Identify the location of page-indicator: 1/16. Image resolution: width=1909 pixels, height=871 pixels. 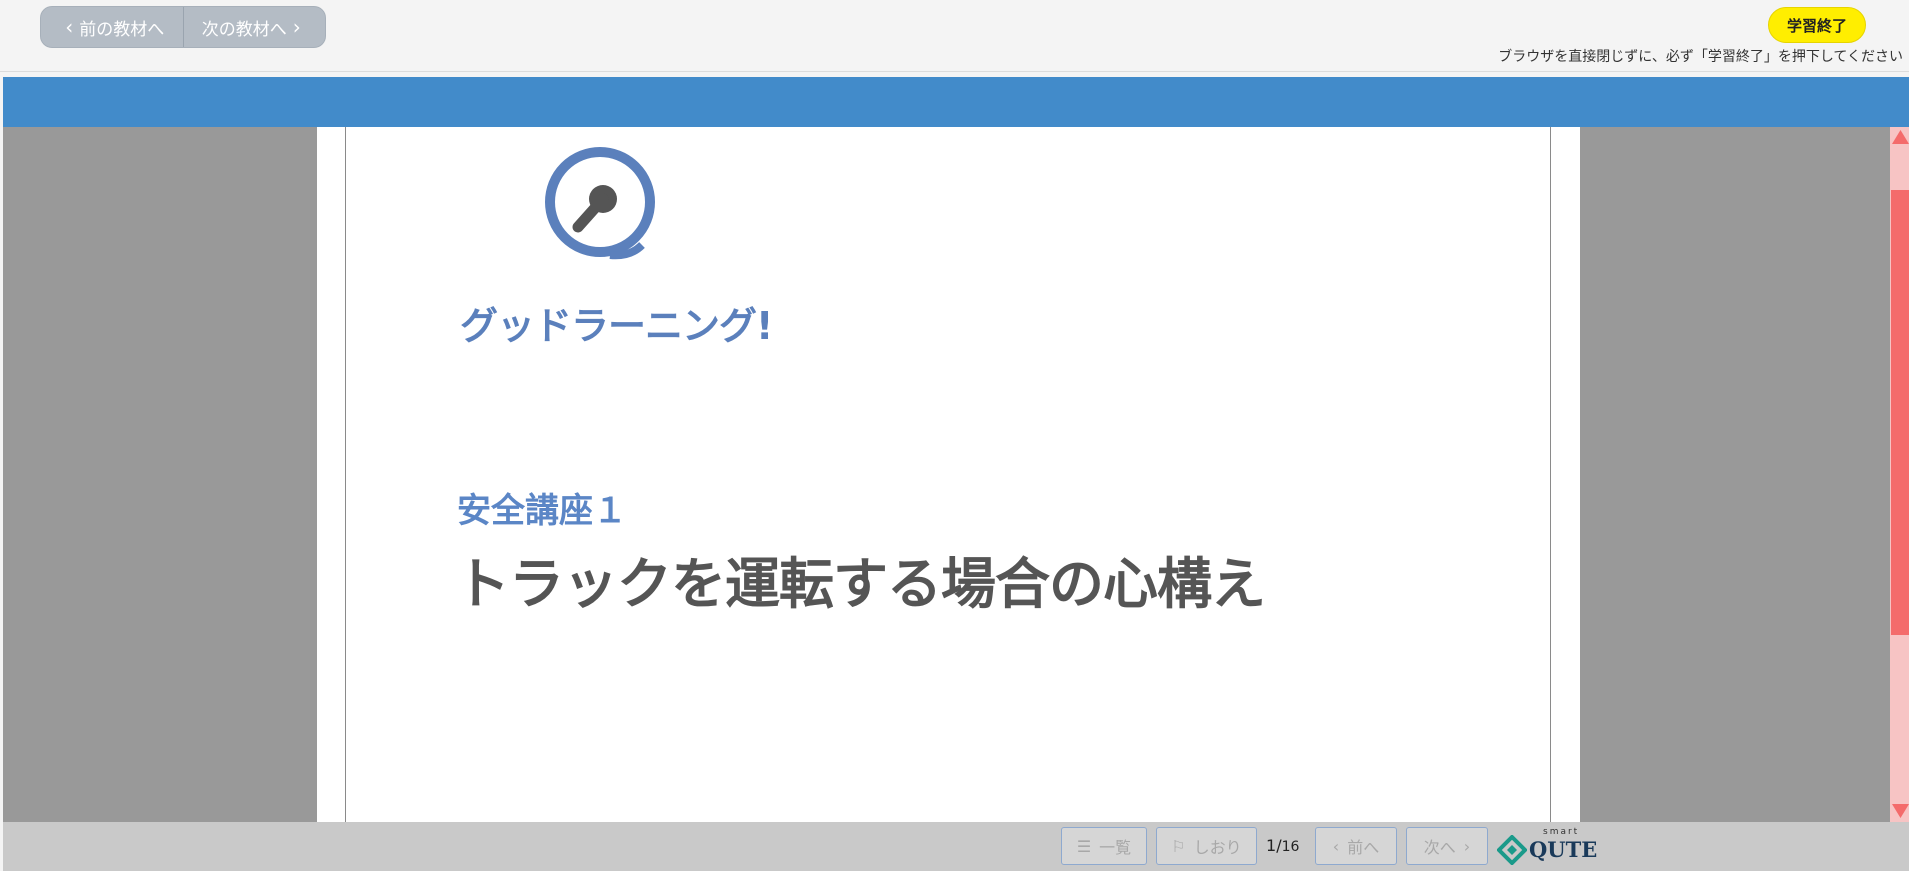
(1282, 845).